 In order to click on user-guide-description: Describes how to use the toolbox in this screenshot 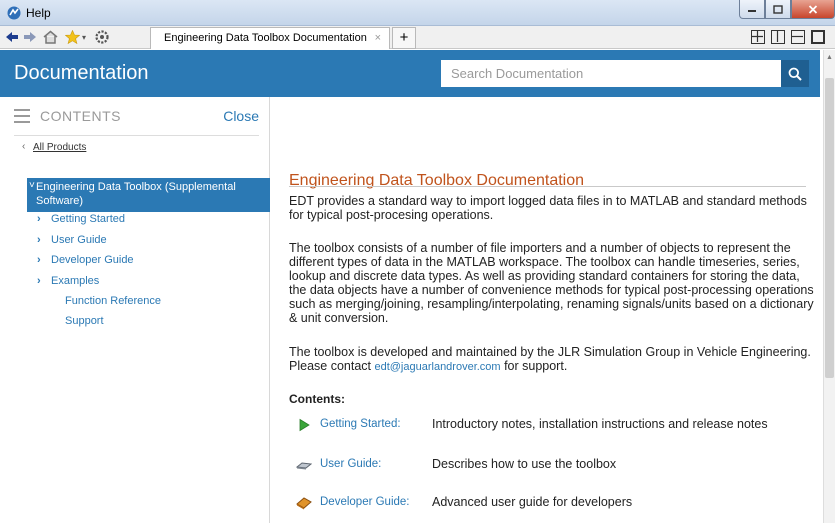, I will do `click(524, 464)`.